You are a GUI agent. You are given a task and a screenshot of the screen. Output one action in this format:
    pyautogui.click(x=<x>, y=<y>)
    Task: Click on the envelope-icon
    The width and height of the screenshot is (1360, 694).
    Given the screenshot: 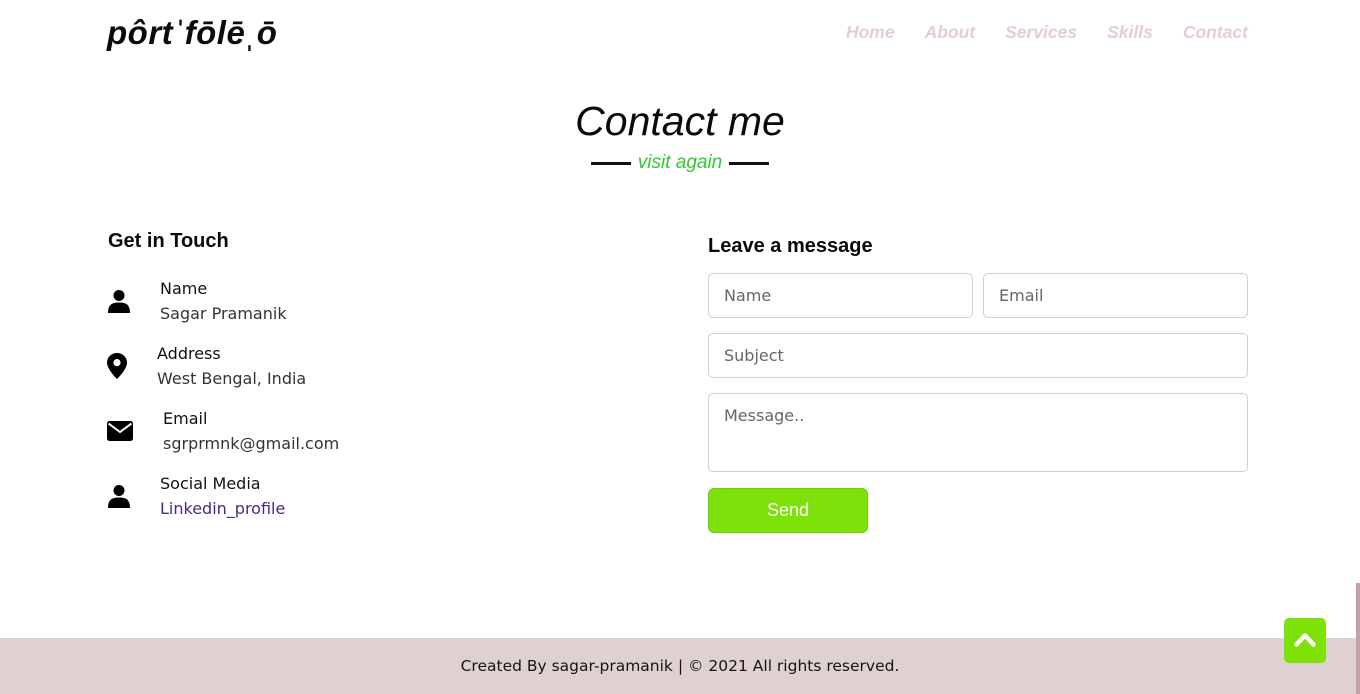 What is the action you would take?
    pyautogui.click(x=120, y=431)
    